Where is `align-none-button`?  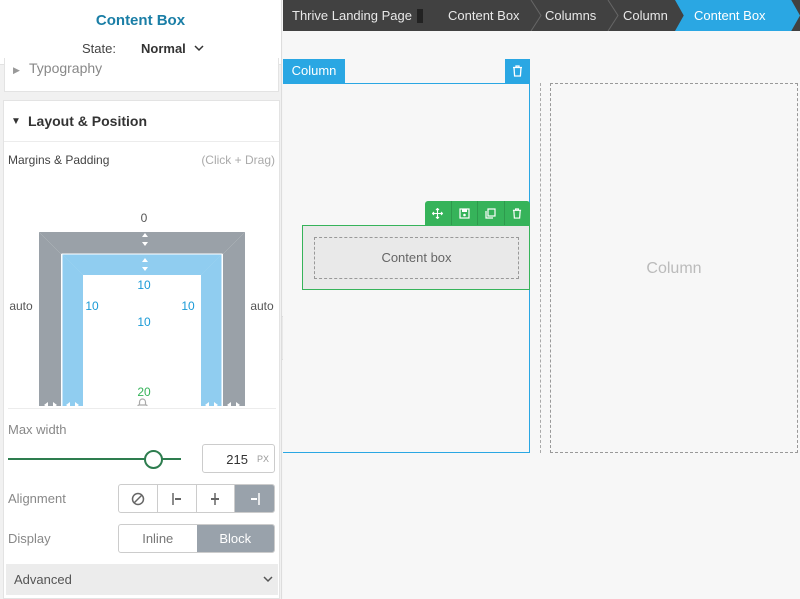
align-none-button is located at coordinates (138, 498).